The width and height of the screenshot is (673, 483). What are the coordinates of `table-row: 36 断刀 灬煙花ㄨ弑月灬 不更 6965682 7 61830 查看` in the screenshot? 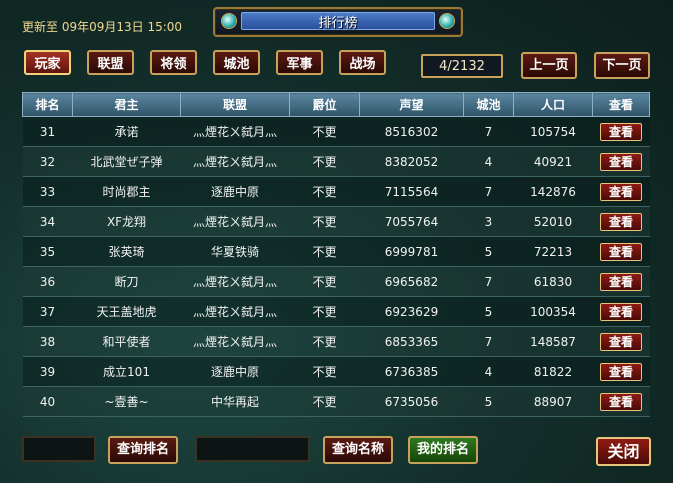 It's located at (336, 281).